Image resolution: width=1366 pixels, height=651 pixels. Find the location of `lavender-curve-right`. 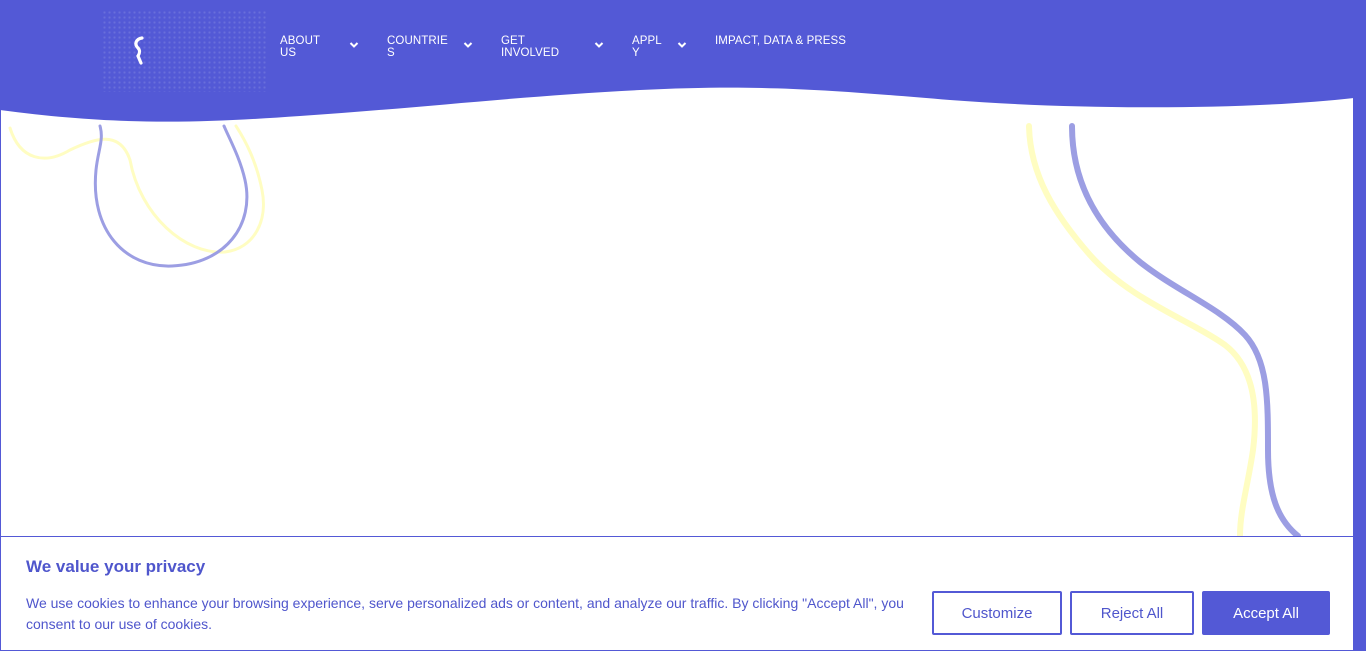

lavender-curve-right is located at coordinates (1185, 331).